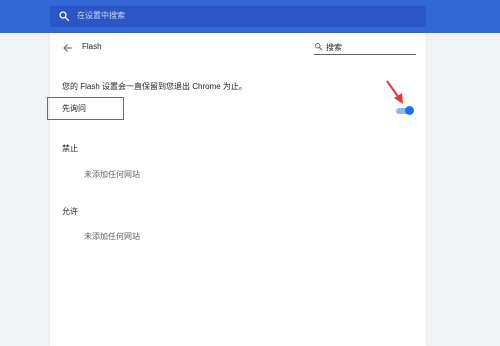 The image size is (500, 346). What do you see at coordinates (112, 174) in the screenshot?
I see `block-empty-text: 未添加任何网站` at bounding box center [112, 174].